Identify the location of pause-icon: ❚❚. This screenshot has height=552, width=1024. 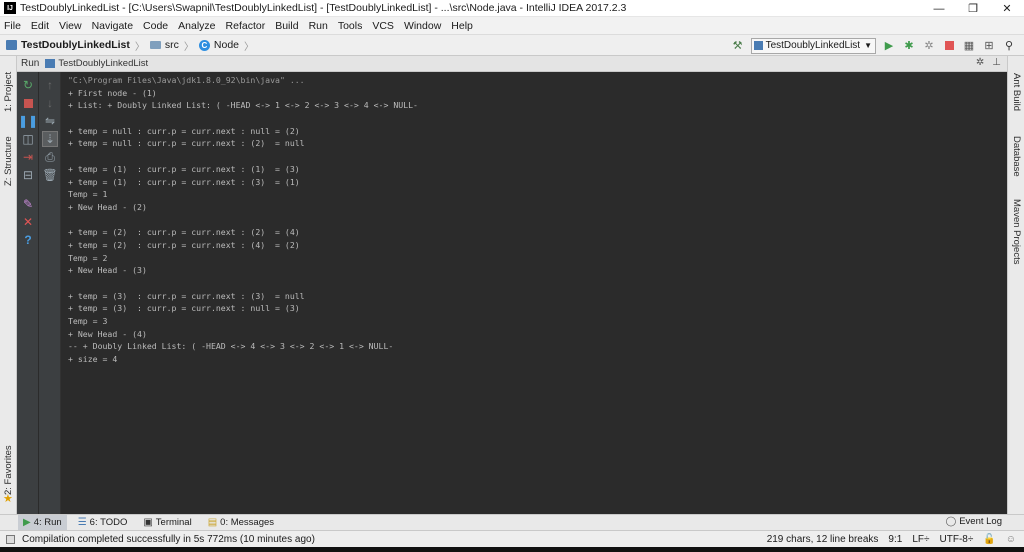
(28, 121).